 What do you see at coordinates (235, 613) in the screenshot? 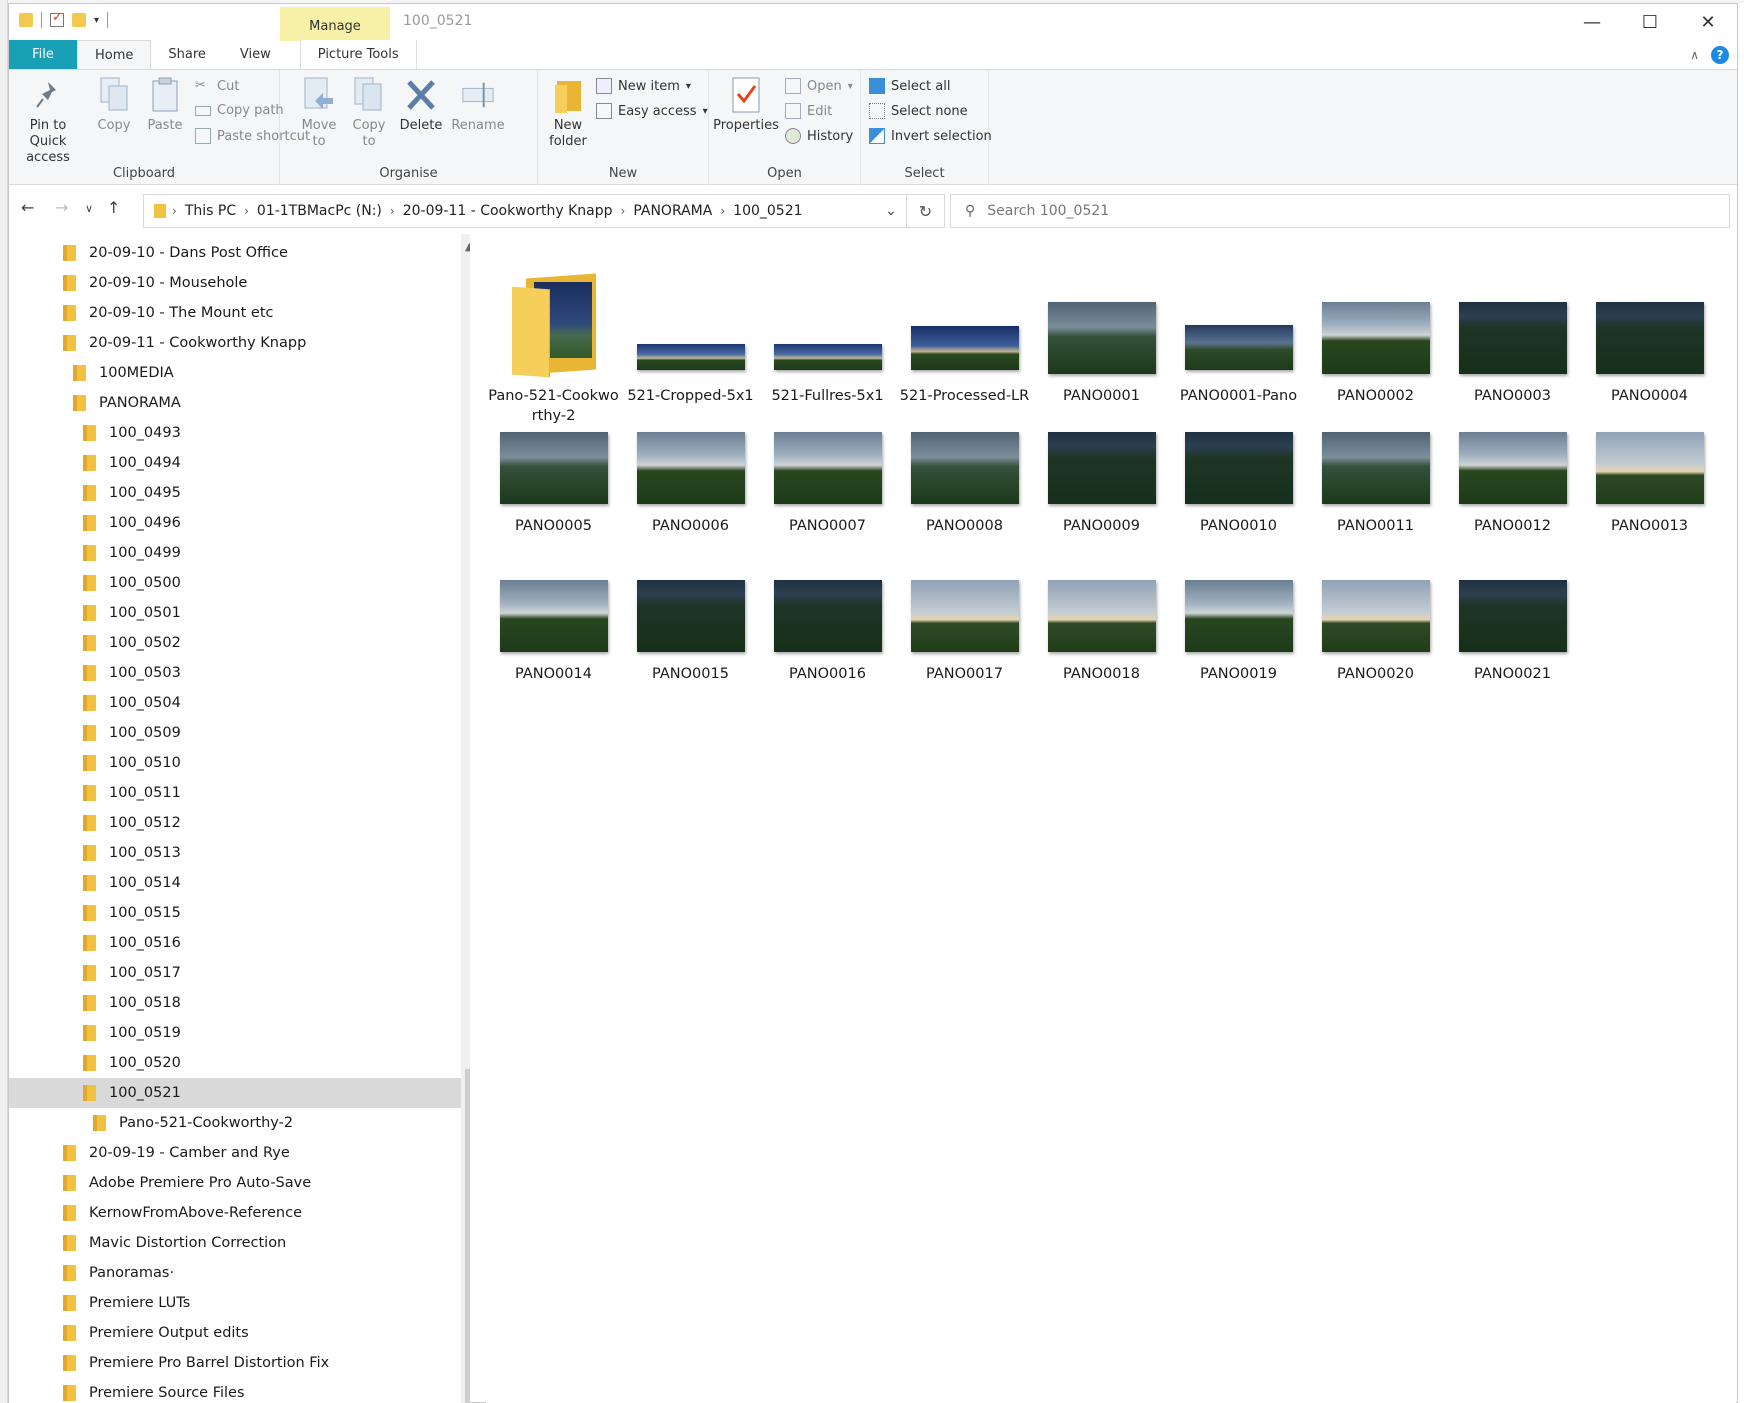
I see `tree-item: 100_0501` at bounding box center [235, 613].